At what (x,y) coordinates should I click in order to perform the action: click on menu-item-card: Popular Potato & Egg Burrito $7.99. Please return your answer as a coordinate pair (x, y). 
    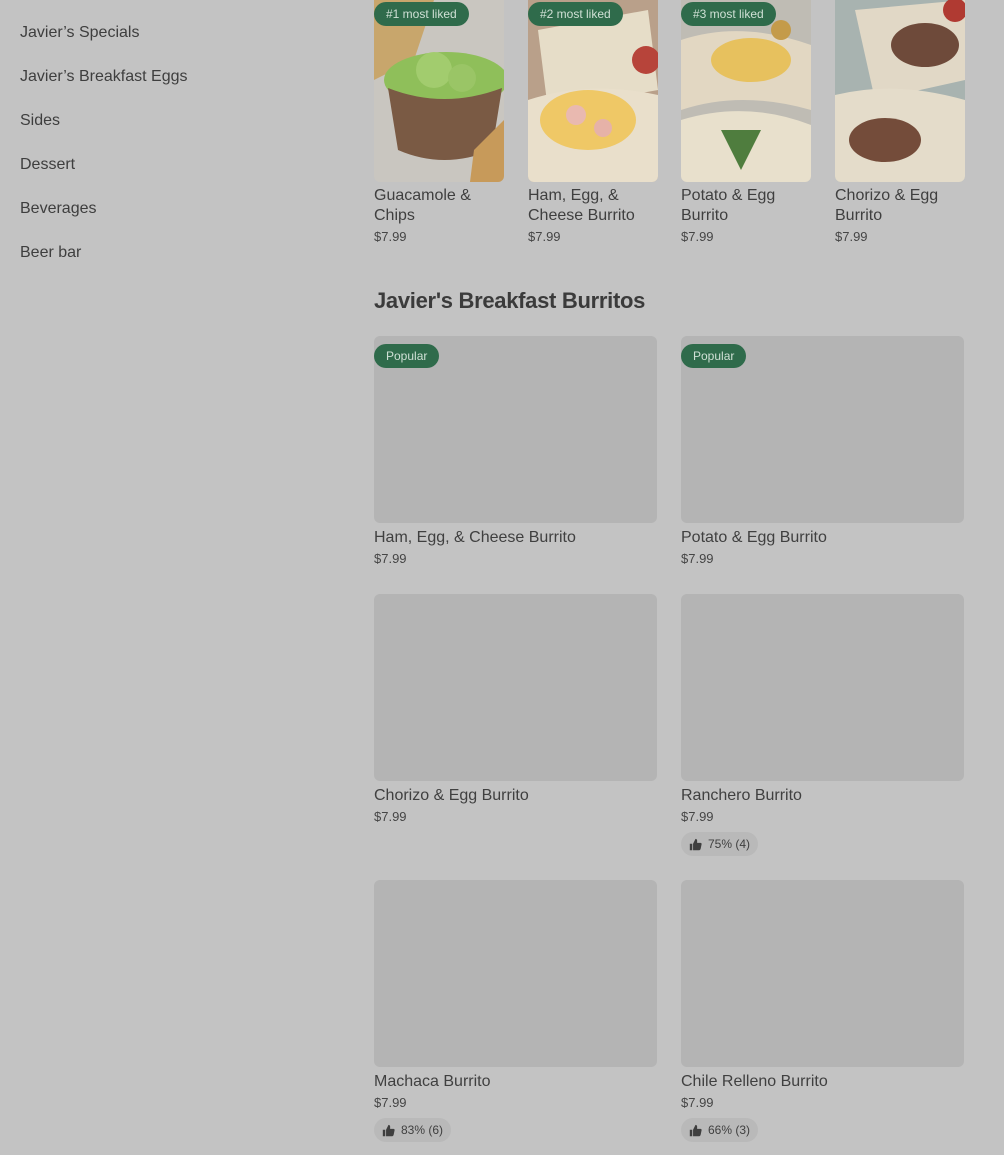
    Looking at the image, I should click on (822, 451).